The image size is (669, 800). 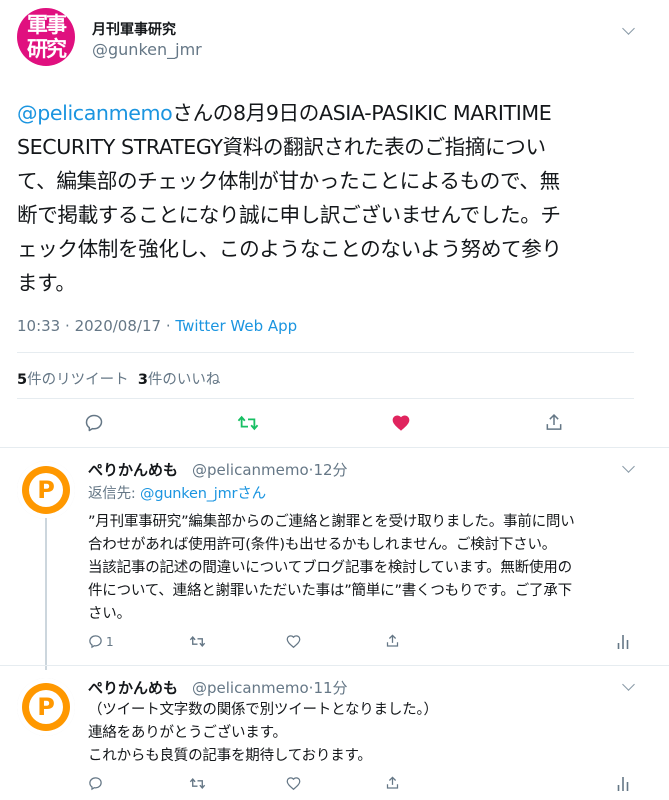 I want to click on tweet-time: 10:33, so click(x=38, y=326).